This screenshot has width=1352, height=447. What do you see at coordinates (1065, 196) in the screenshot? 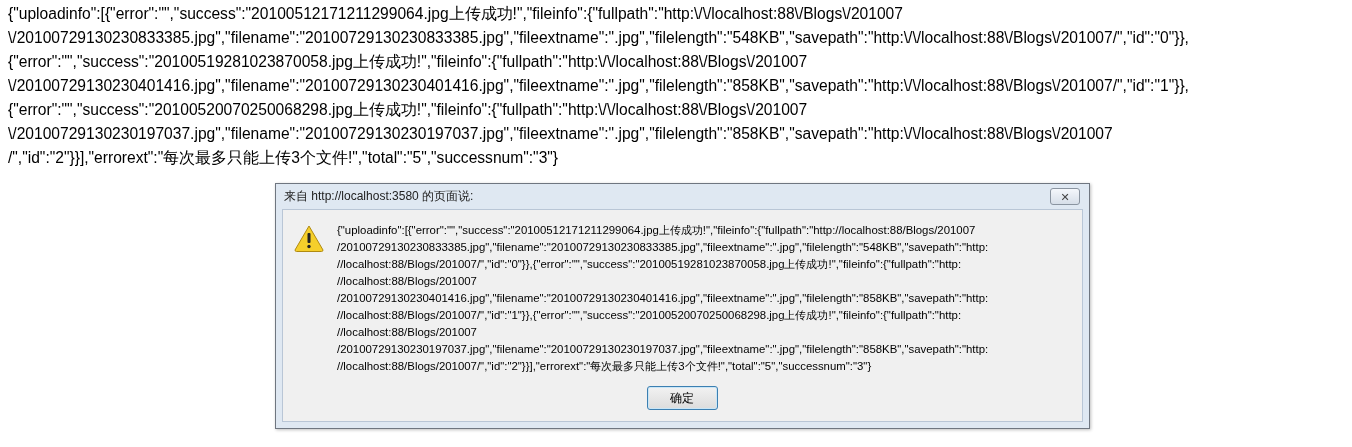
I see `close-button: ✕` at bounding box center [1065, 196].